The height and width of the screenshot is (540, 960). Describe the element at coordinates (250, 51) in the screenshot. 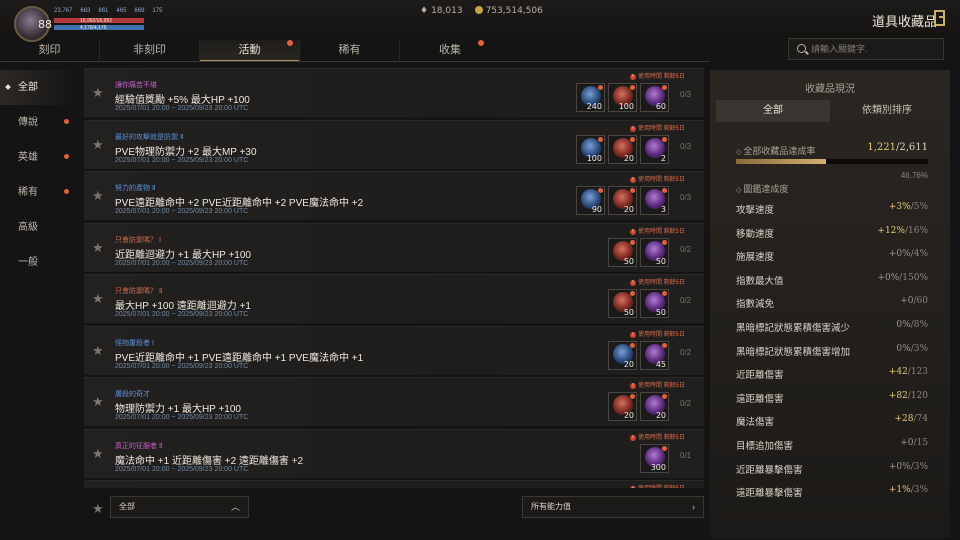

I see `tab-event: 活動` at that location.